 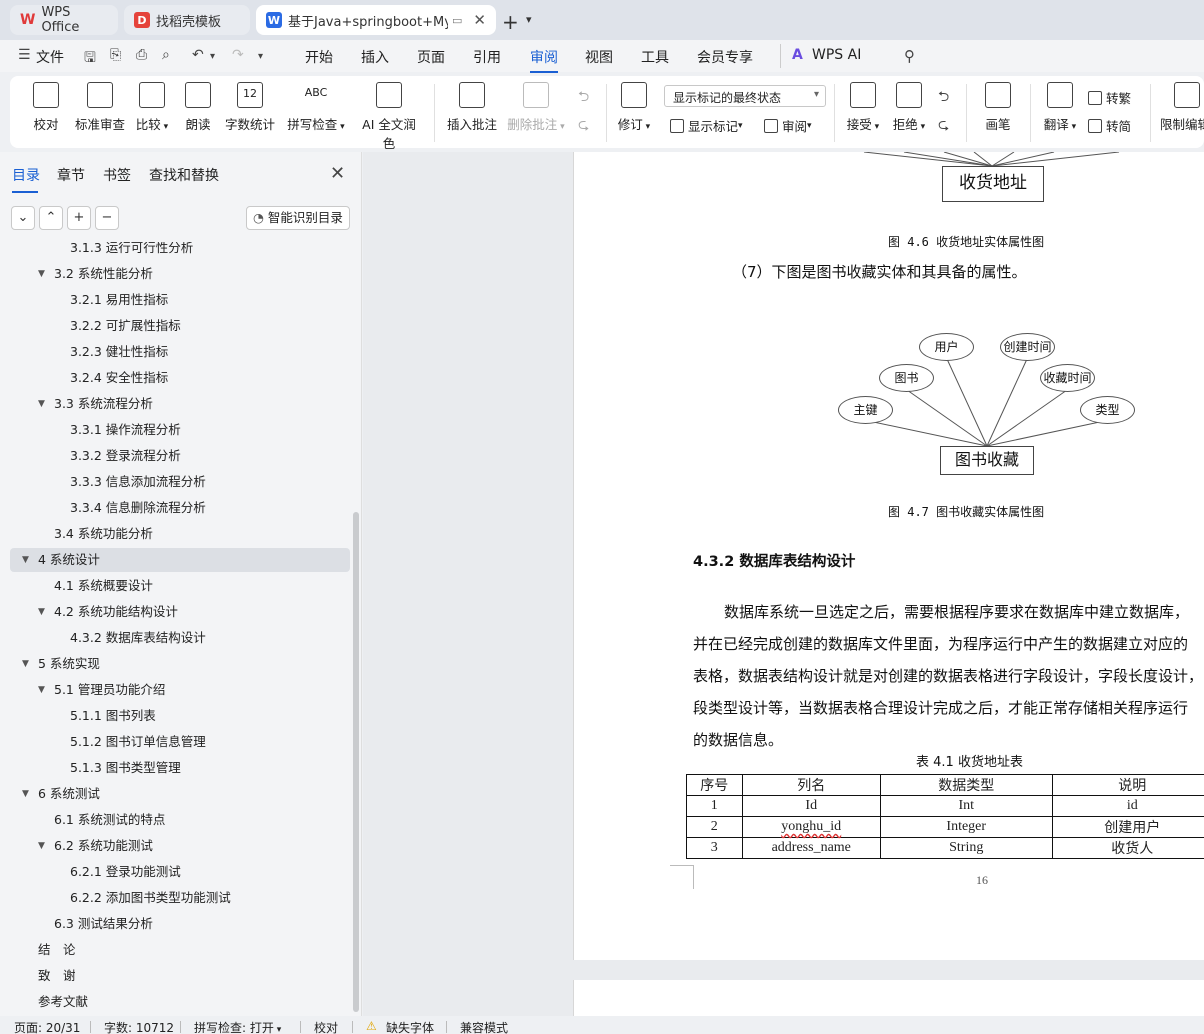 I want to click on tab-document: W 基于Java+springboot+MyS ▭ ✕, so click(x=376, y=20).